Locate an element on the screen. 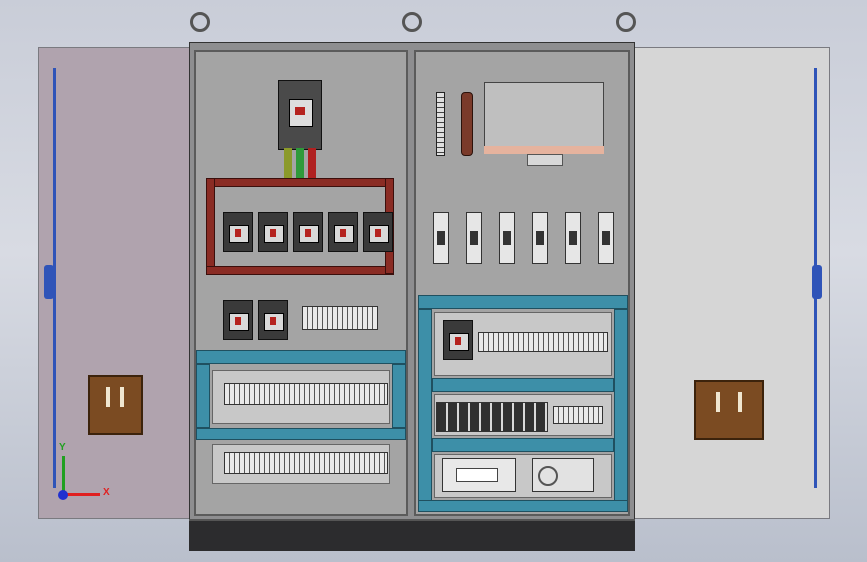 This screenshot has height=562, width=867. control-breaker is located at coordinates (458, 340).